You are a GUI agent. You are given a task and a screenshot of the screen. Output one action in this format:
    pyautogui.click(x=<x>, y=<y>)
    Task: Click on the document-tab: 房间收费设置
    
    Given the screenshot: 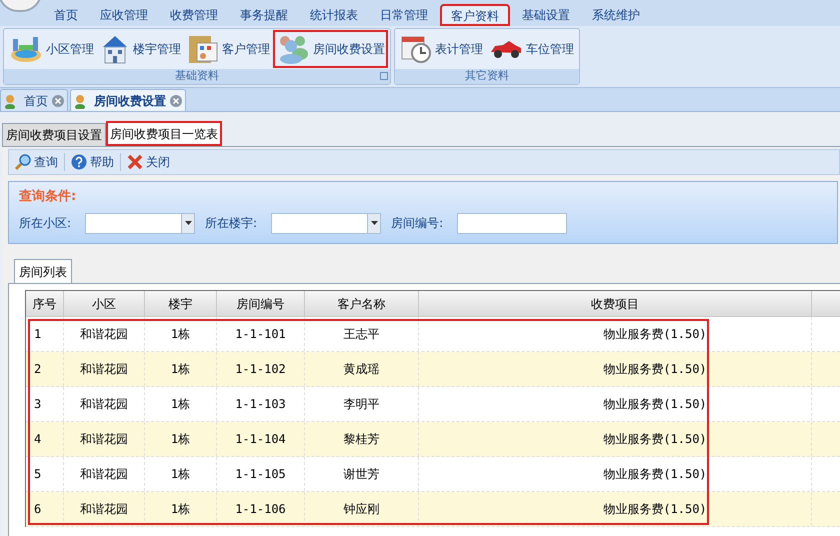 What is the action you would take?
    pyautogui.click(x=128, y=100)
    